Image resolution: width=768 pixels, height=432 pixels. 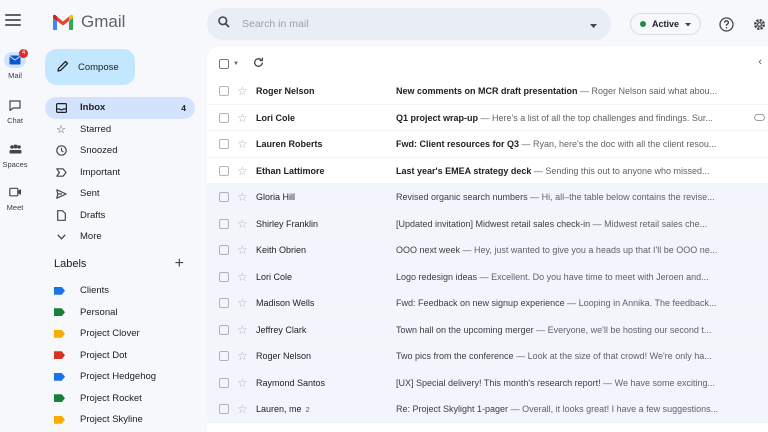 I want to click on nav-label-snoozed: Snoozed, so click(x=99, y=151).